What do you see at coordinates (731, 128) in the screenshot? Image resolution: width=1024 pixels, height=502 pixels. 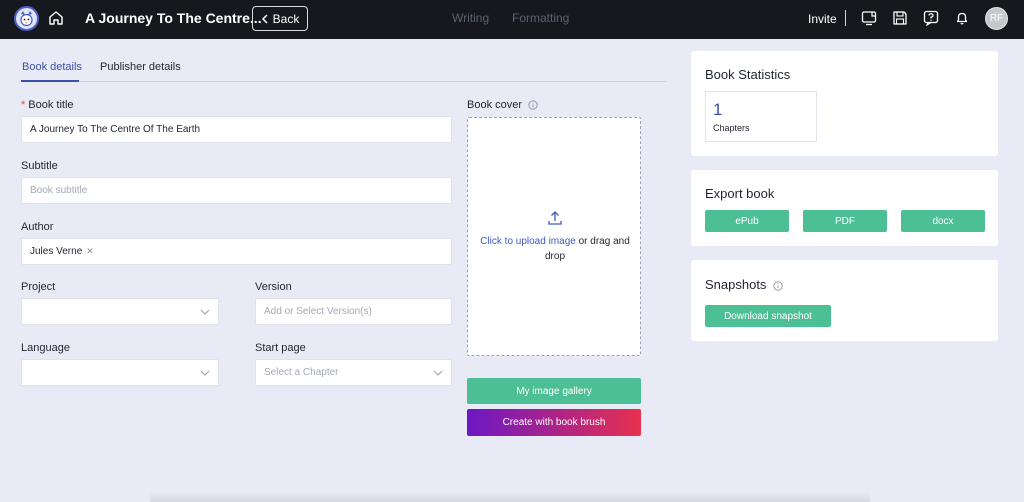 I see `chapters-label: Chapters` at bounding box center [731, 128].